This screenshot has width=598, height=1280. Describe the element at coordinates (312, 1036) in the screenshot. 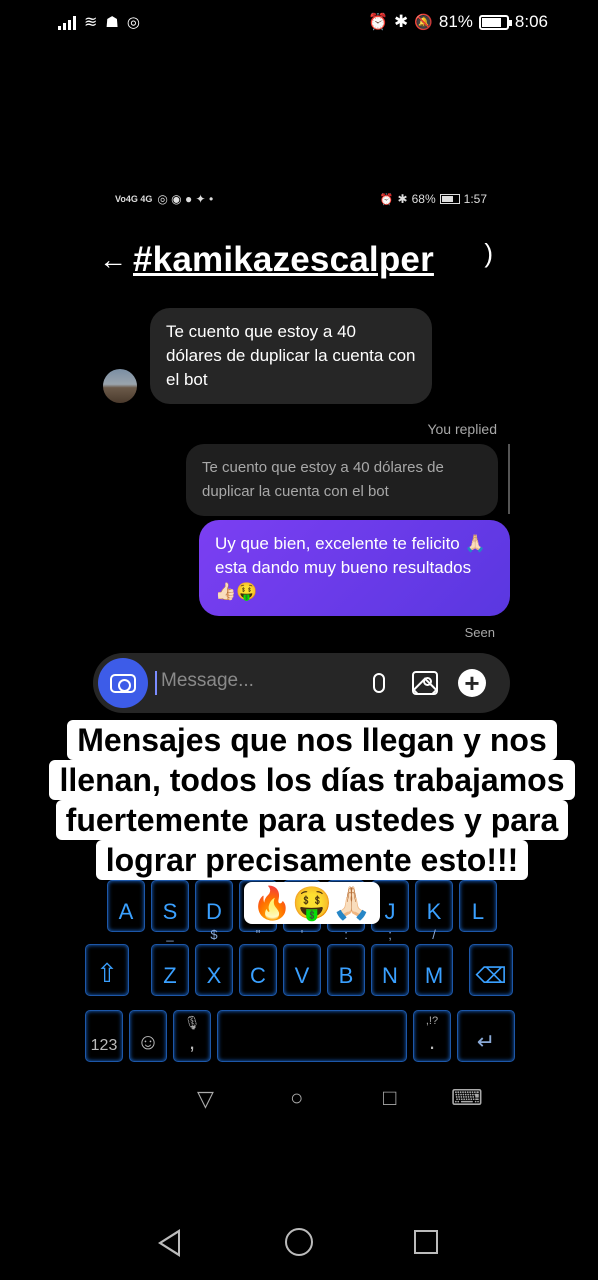

I see `space-key` at that location.